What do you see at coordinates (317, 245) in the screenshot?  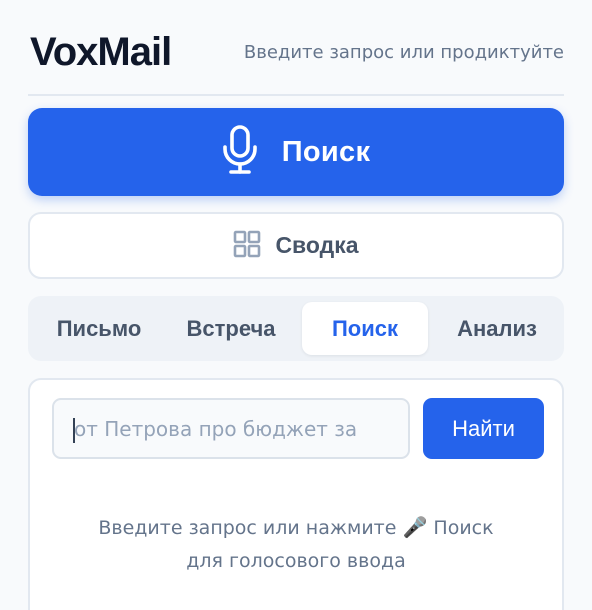 I see `summary-label: Сводка` at bounding box center [317, 245].